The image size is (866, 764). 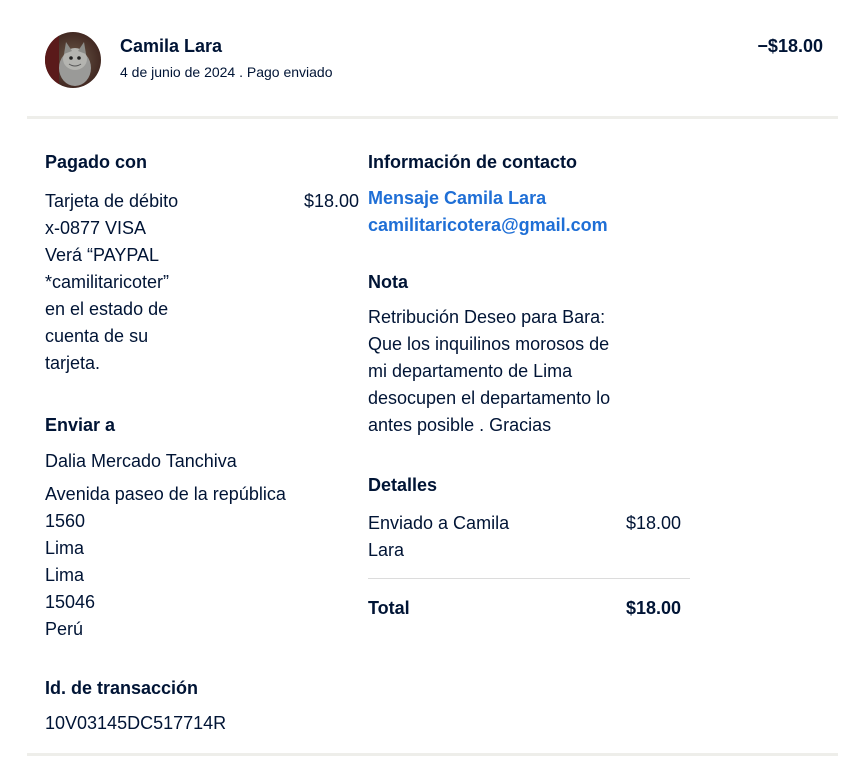 I want to click on transaction-id-title: Id. de transacción, so click(x=122, y=688).